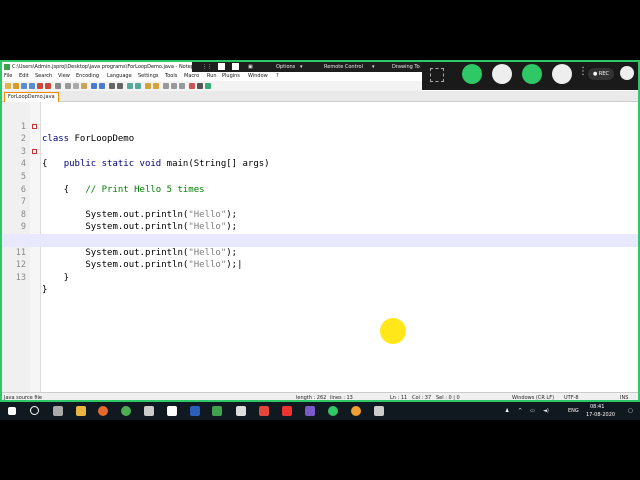 Image resolution: width=640 pixels, height=480 pixels. Describe the element at coordinates (24, 86) in the screenshot. I see `save-icon` at that location.